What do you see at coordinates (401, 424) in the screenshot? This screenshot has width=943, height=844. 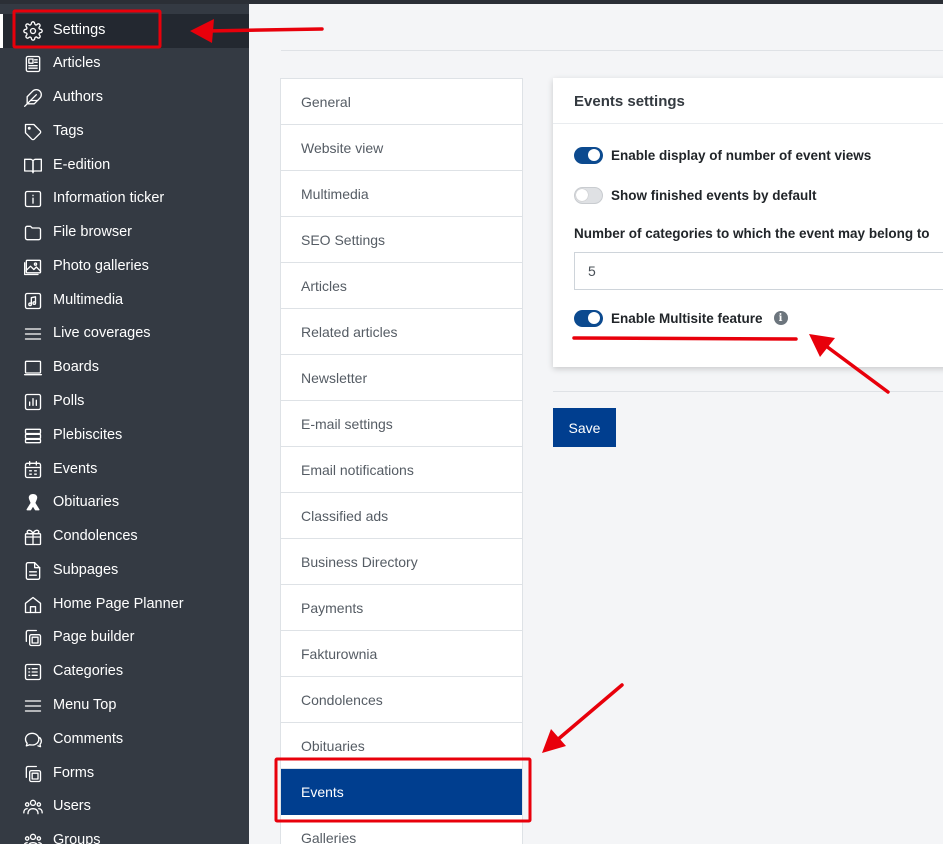 I see `subnav-item-e-mail-settings: E-mail settings` at bounding box center [401, 424].